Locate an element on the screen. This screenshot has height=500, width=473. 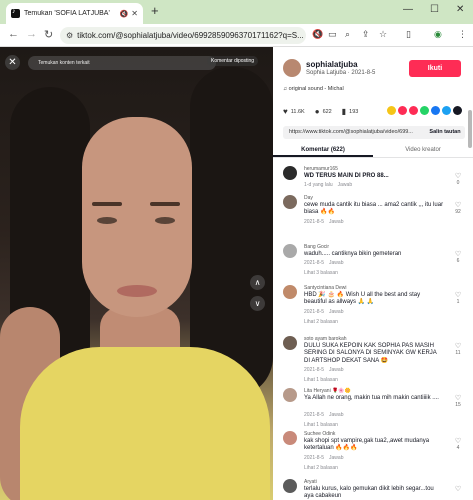
search-page-icon: ⌕ is located at coordinates (347, 34).